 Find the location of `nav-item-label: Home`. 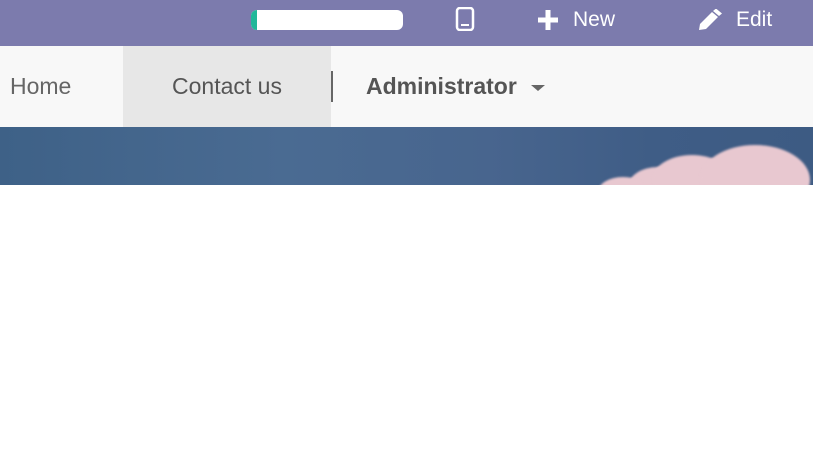

nav-item-label: Home is located at coordinates (41, 86).